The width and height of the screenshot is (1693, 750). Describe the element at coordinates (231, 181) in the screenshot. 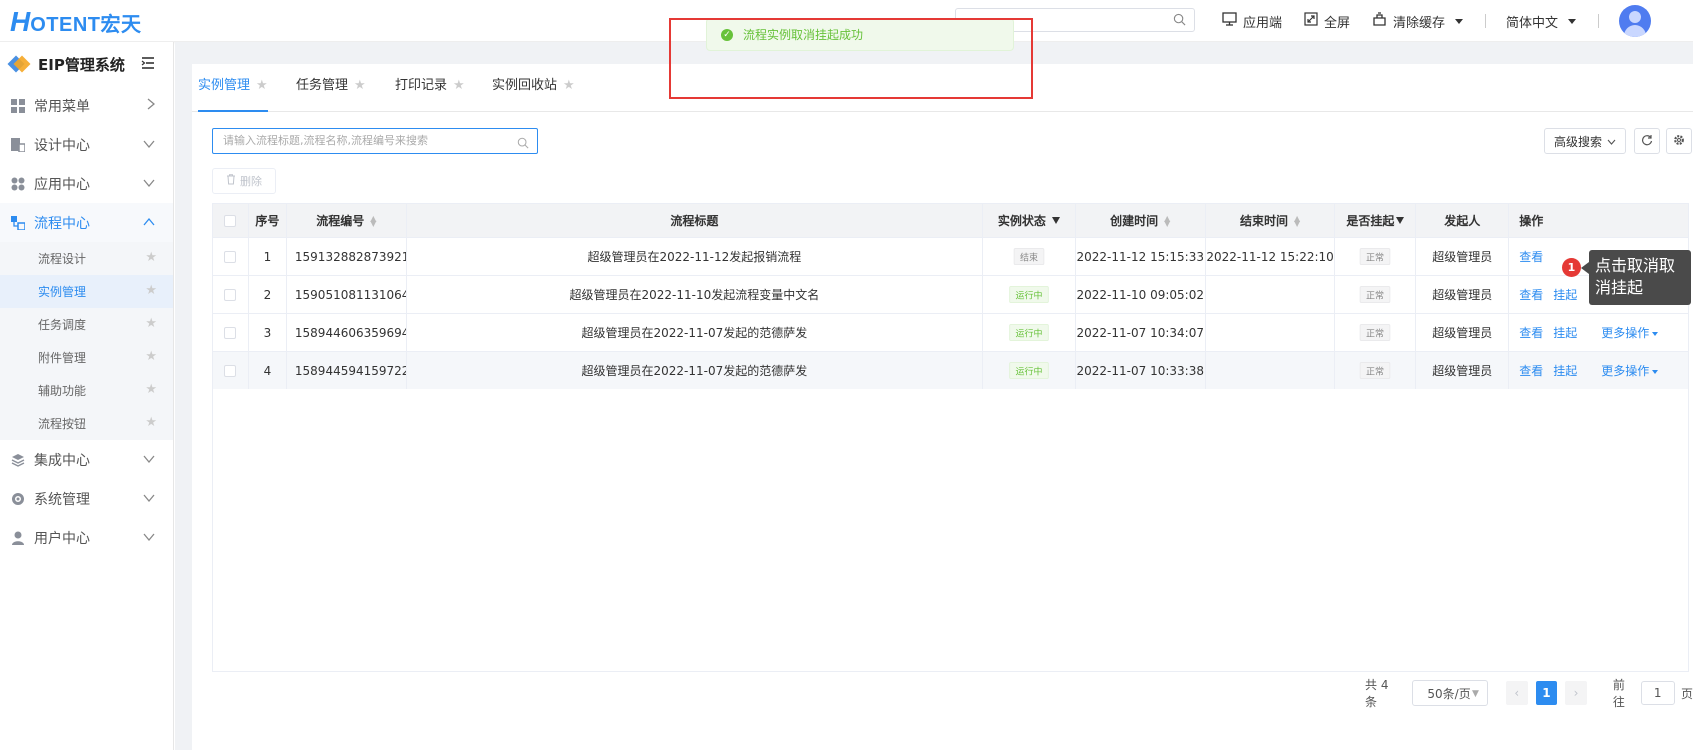

I see `trash-icon` at that location.